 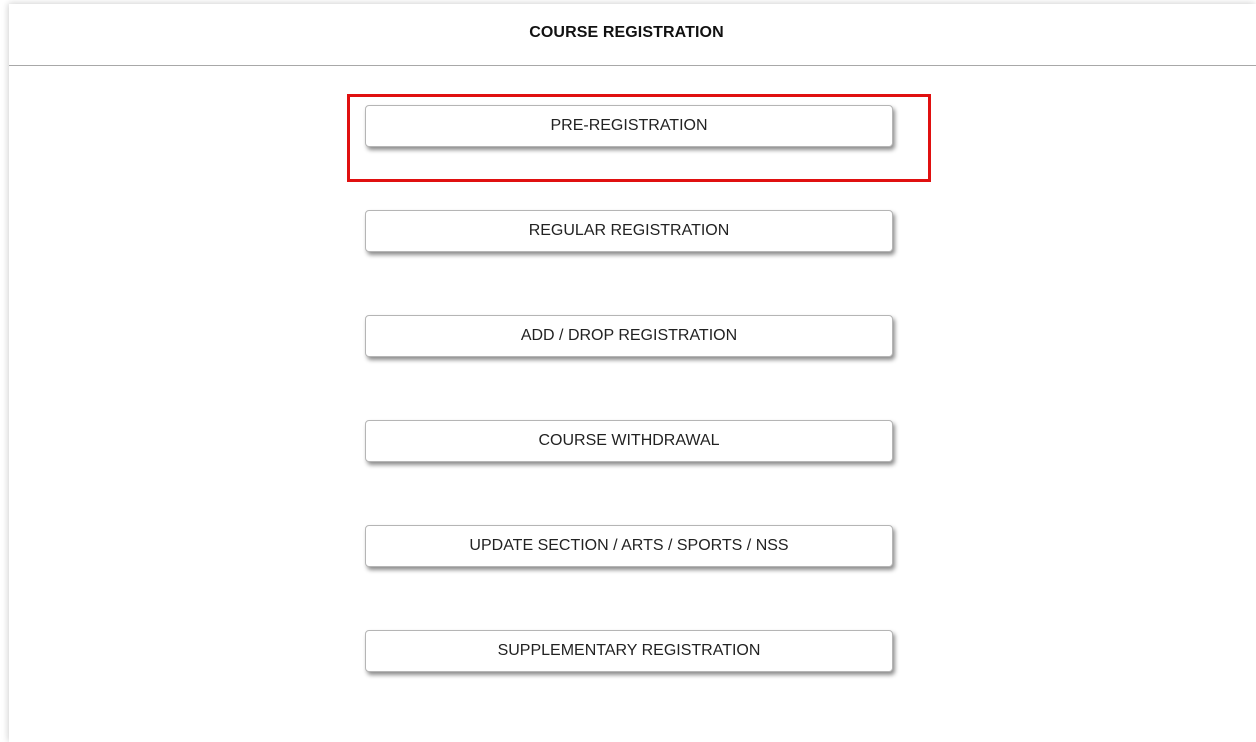 I want to click on supplementary-registration-button: SUPPLEMENTARY REGISTRATION, so click(x=629, y=651).